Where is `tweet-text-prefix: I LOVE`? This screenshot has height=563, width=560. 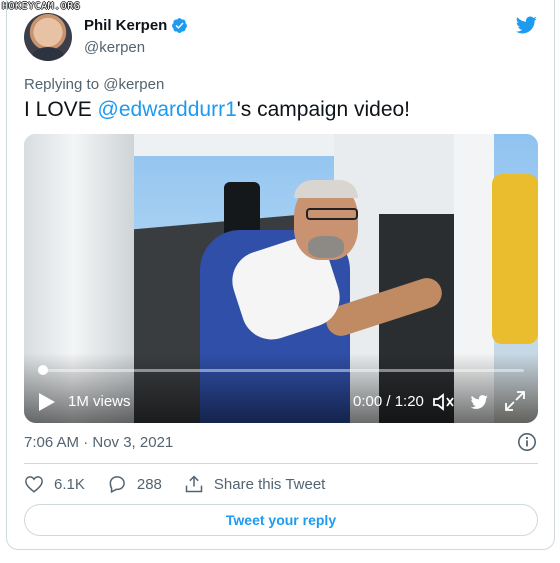
tweet-text-prefix: I LOVE is located at coordinates (61, 109).